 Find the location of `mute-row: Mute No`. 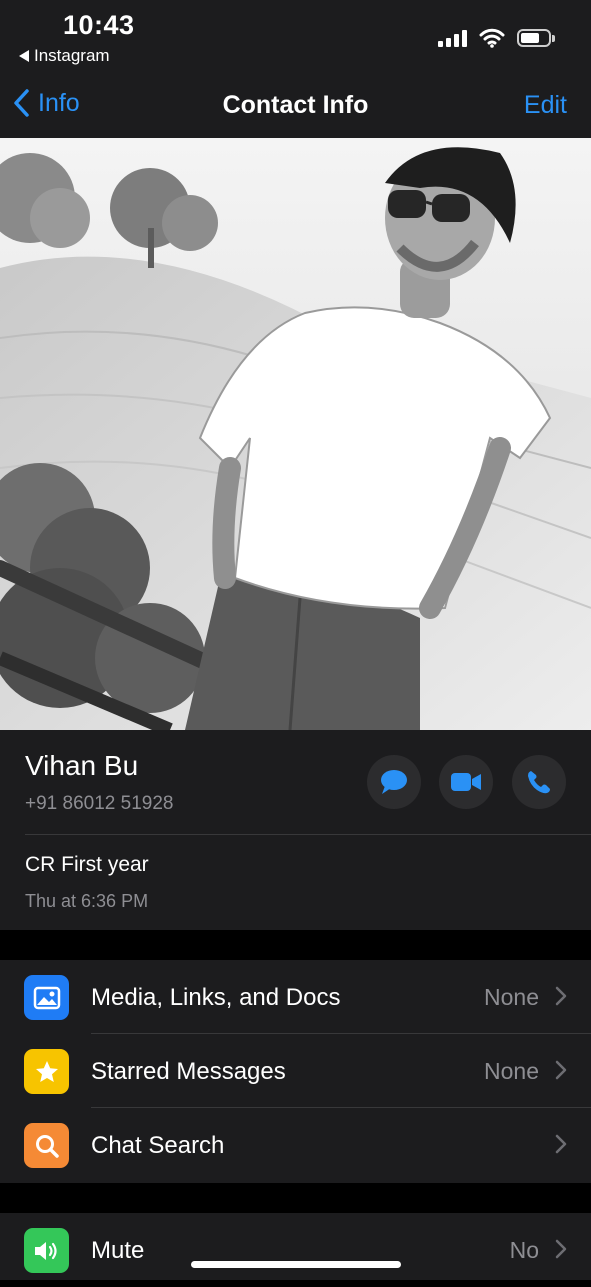

mute-row: Mute No is located at coordinates (295, 1250).